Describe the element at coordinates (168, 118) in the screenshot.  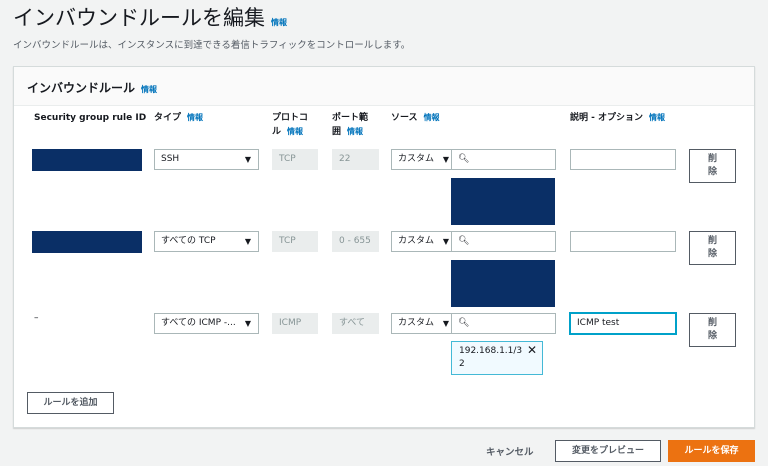
I see `col-type-label: タイプ` at that location.